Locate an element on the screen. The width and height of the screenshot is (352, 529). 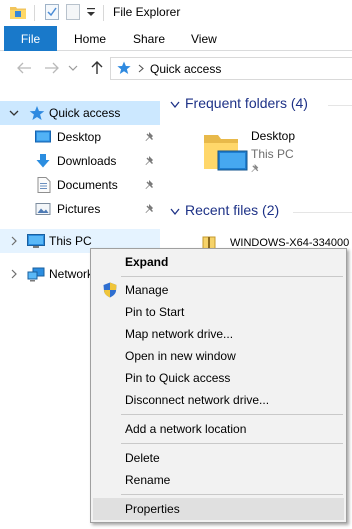
desktop-icon is located at coordinates (43, 136).